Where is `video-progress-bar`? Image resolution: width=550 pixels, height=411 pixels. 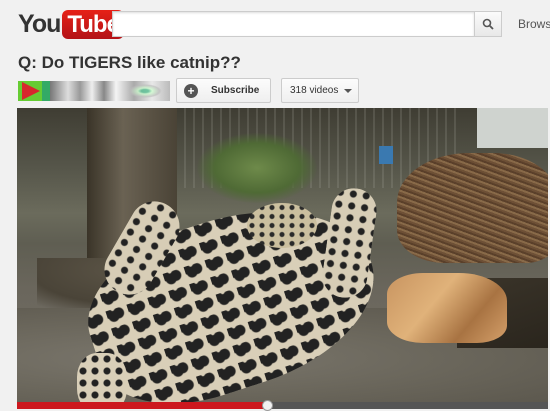 video-progress-bar is located at coordinates (282, 405).